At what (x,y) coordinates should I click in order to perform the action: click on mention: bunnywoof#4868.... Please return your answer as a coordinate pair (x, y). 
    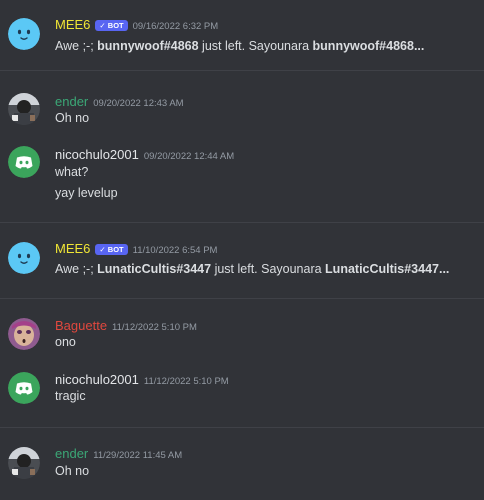
    Looking at the image, I should click on (368, 46).